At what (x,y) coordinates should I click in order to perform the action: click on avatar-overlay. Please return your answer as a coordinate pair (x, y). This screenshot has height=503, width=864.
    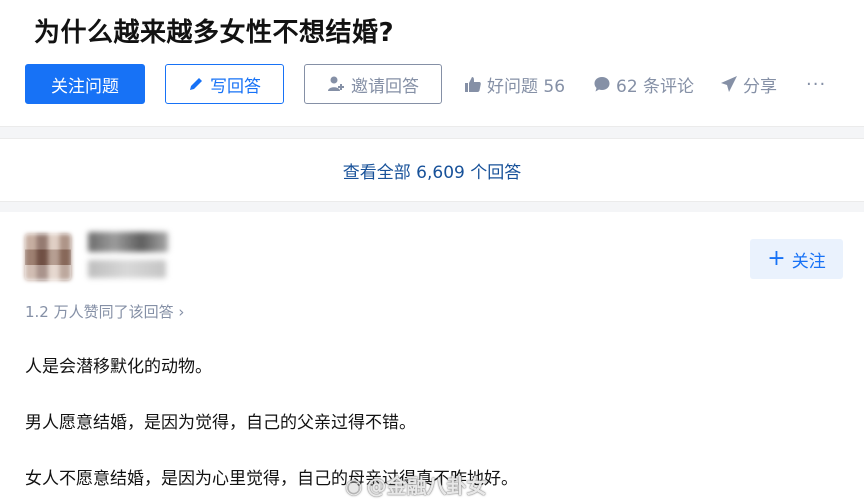
    Looking at the image, I should click on (48, 257).